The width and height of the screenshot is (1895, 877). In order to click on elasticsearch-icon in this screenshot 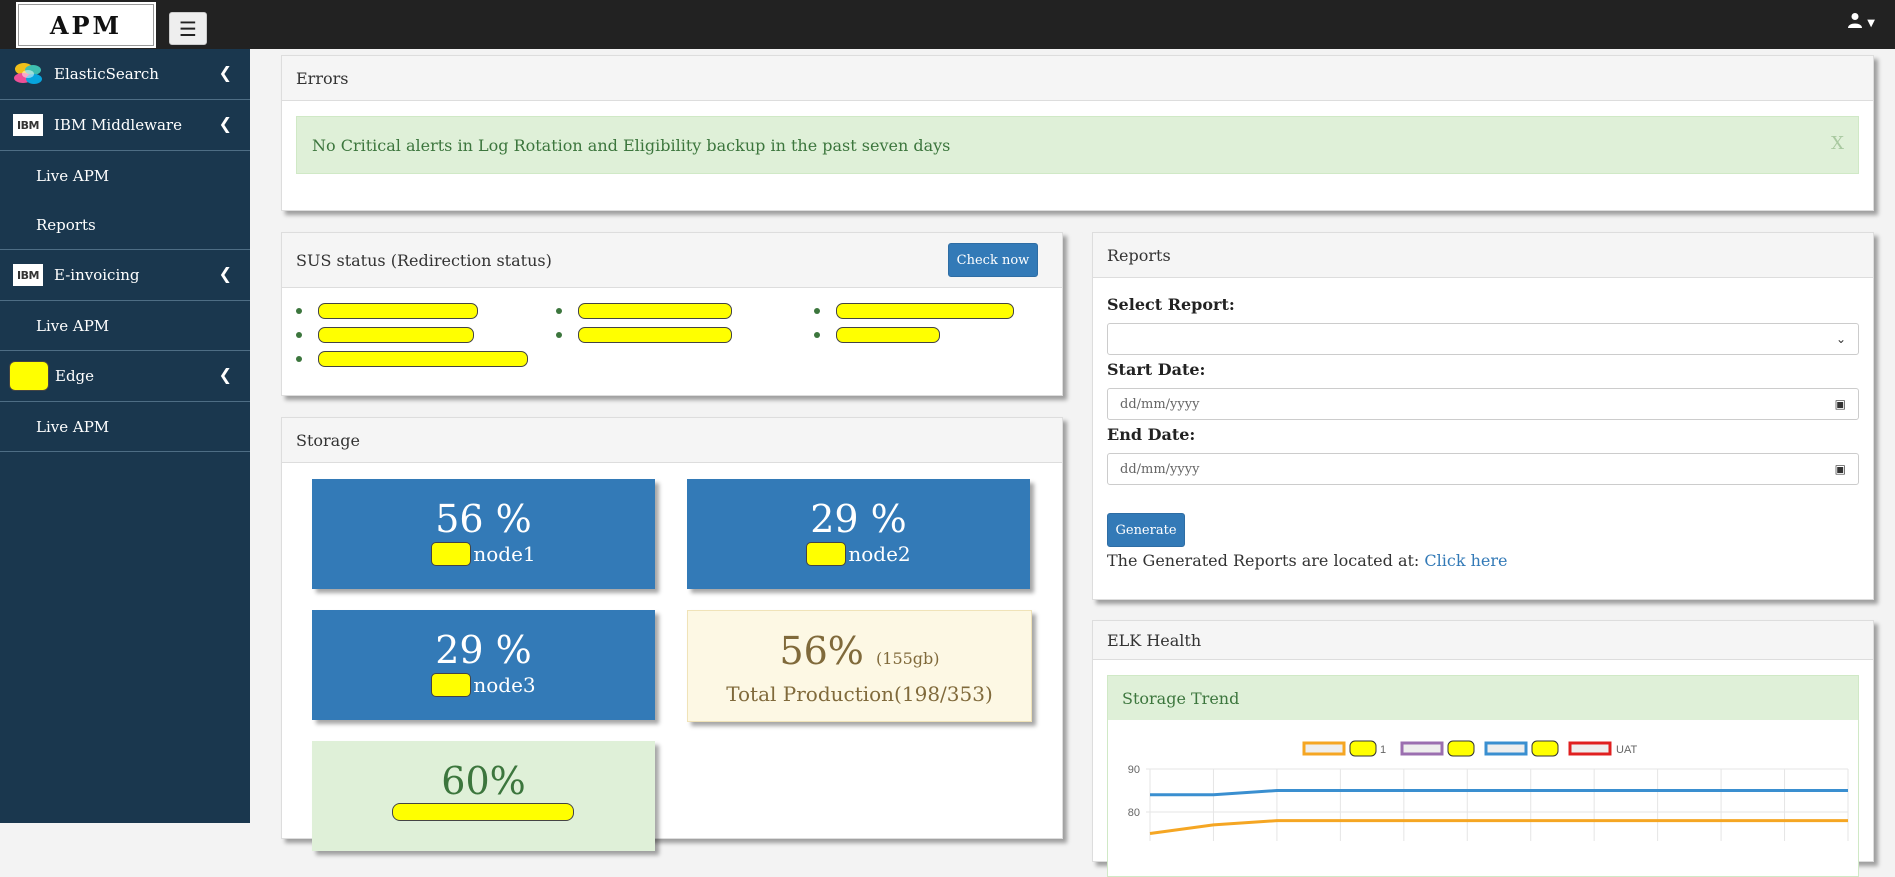, I will do `click(28, 74)`.